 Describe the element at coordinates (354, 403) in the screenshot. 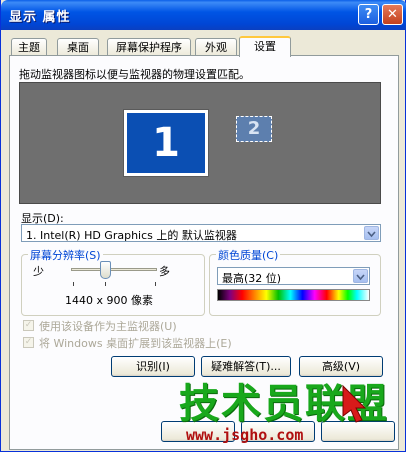

I see `red-arrow-icon` at that location.